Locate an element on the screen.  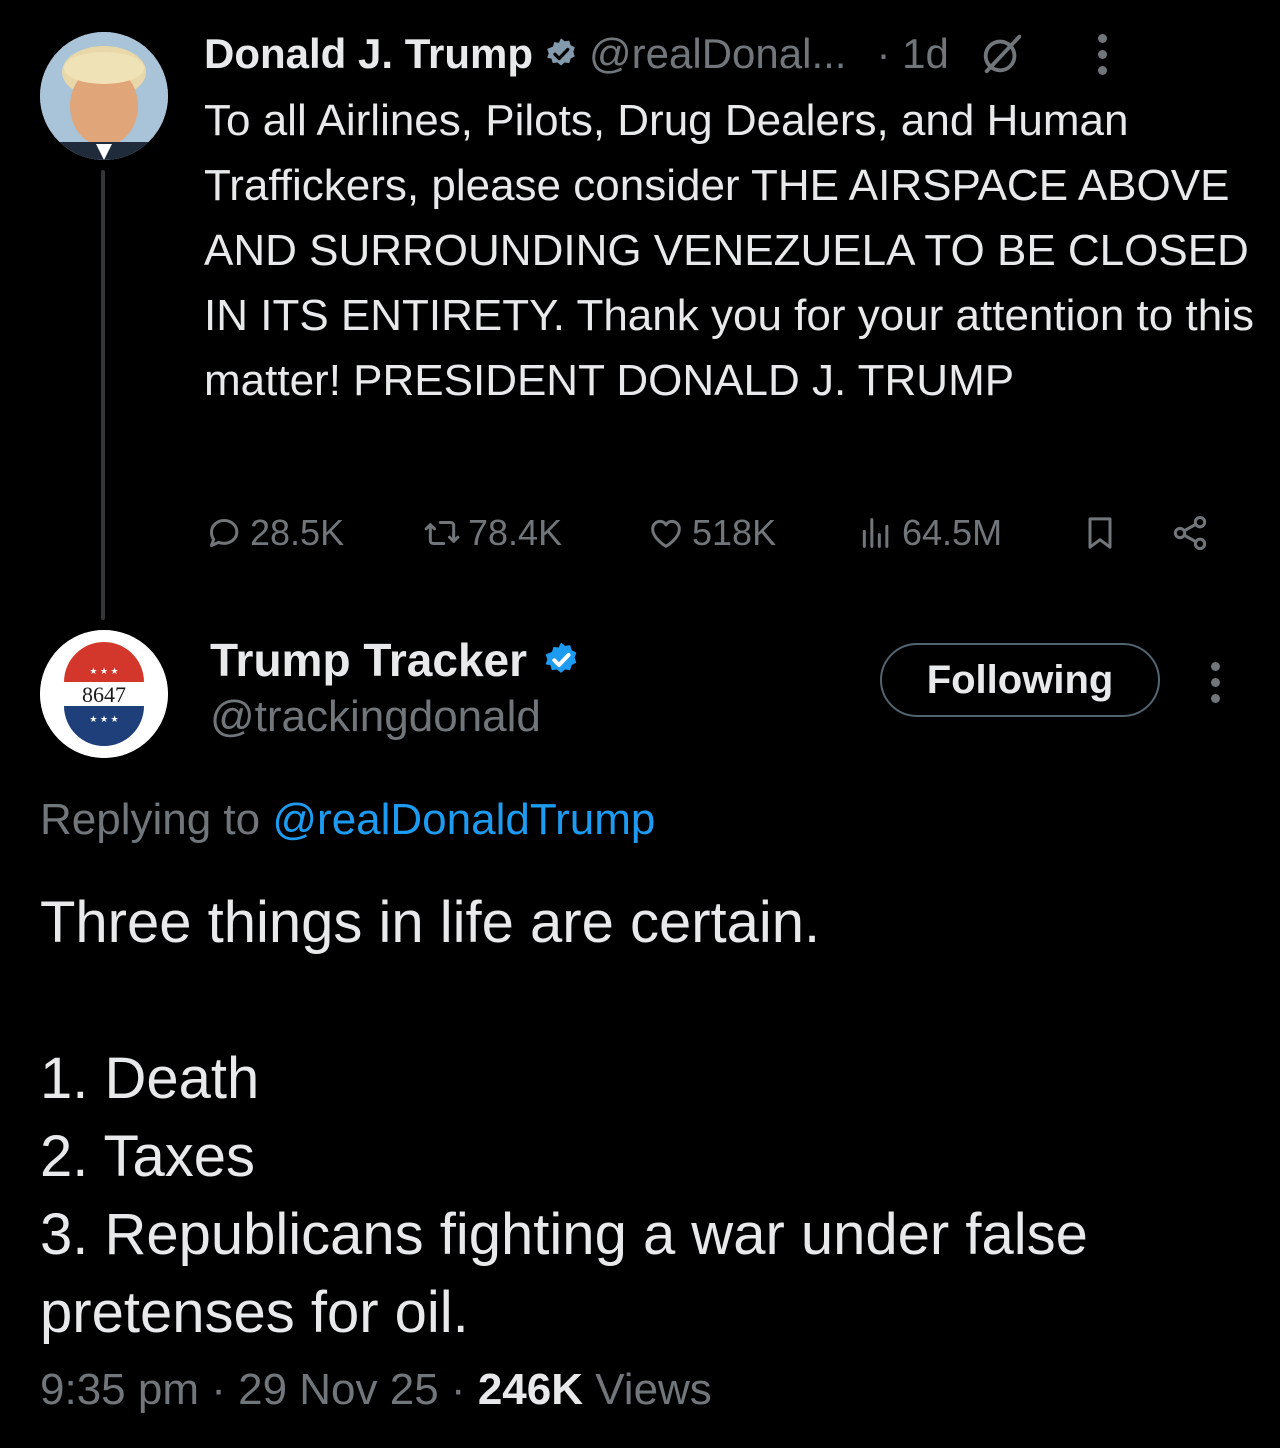
reply-author-name: Trump Tracker is located at coordinates (368, 660).